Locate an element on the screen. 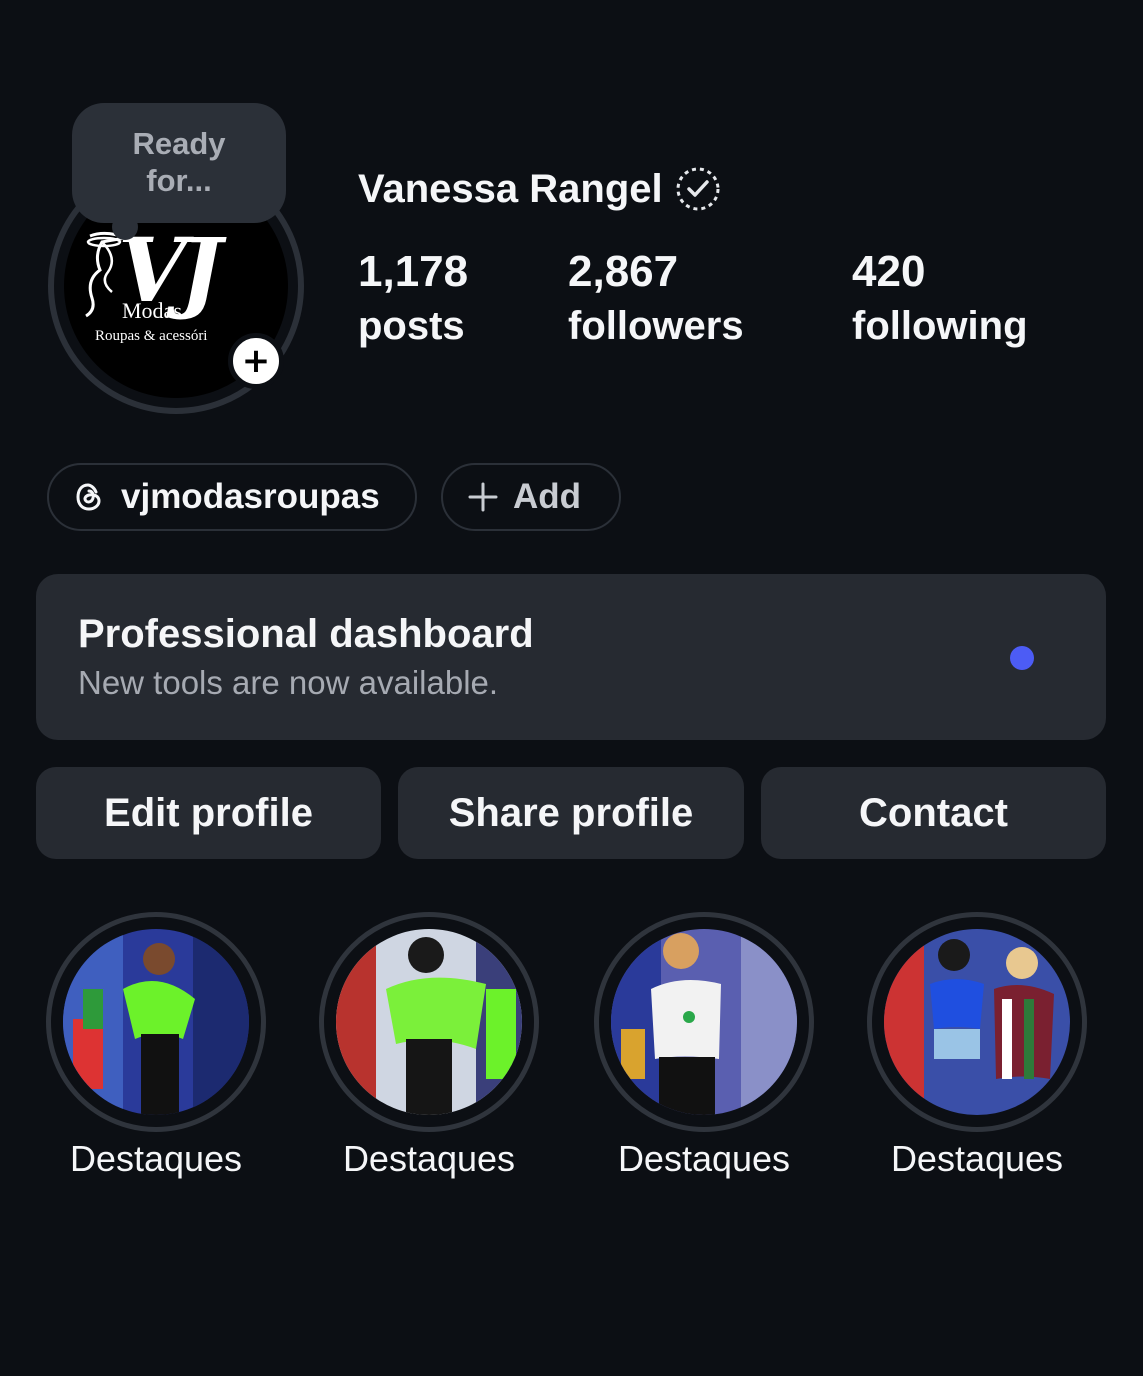 The width and height of the screenshot is (1143, 1376). add-link-button: Add is located at coordinates (531, 497).